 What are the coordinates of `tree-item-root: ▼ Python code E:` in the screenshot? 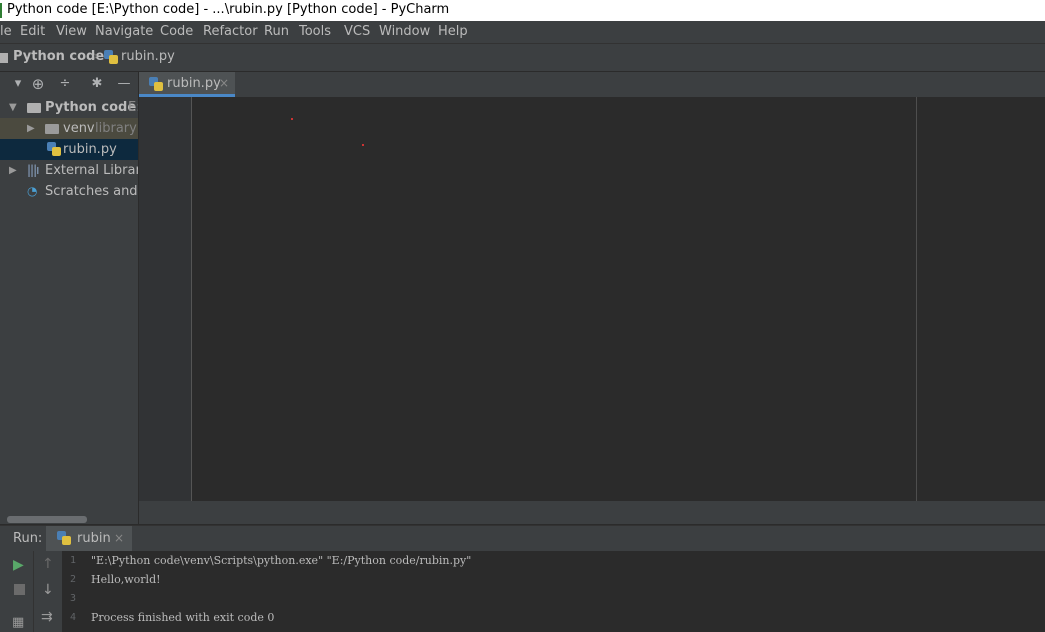 It's located at (69, 107).